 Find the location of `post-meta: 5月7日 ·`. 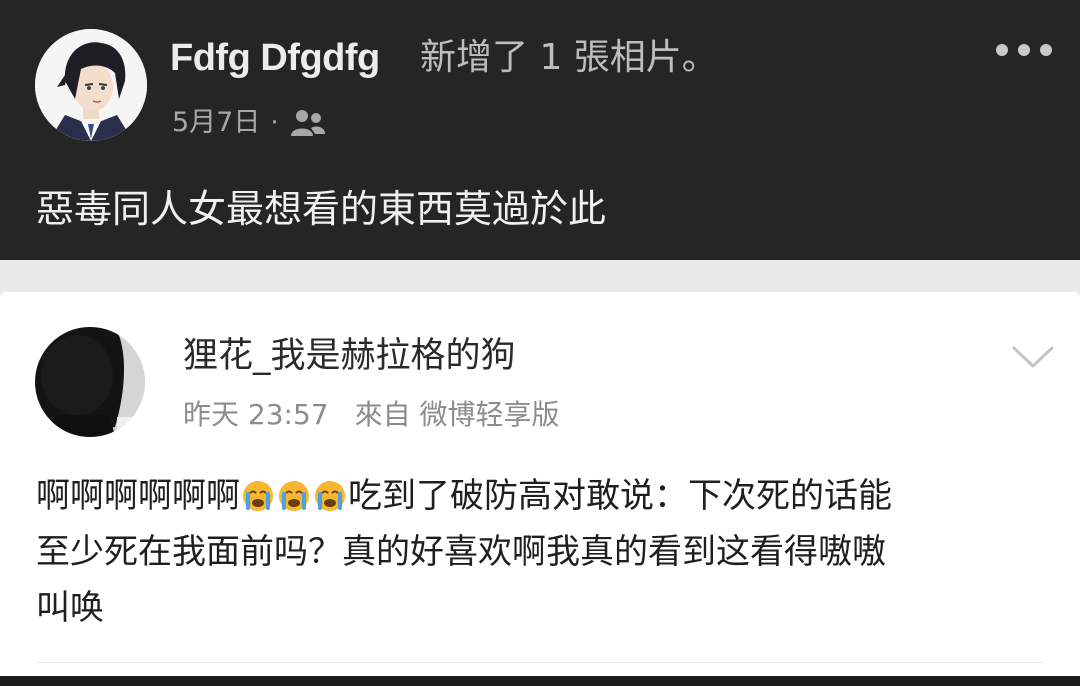

post-meta: 5月7日 · is located at coordinates (249, 123).